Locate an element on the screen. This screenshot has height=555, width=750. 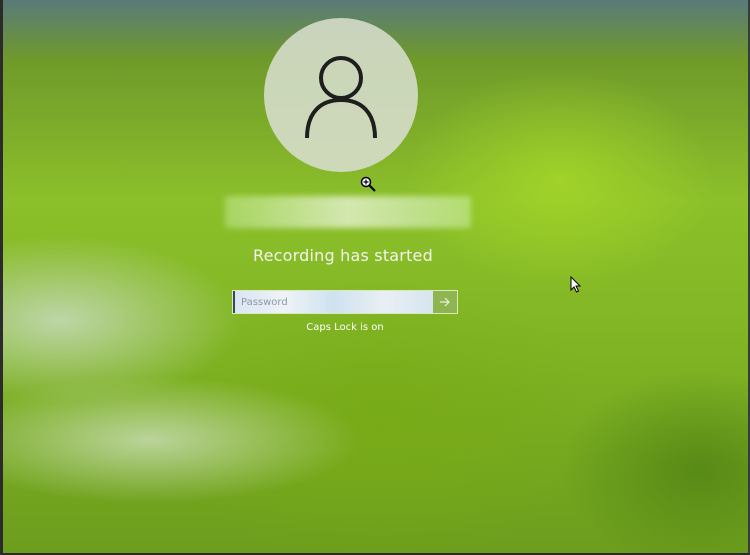
magnifier-cursor-icon is located at coordinates (369, 187).